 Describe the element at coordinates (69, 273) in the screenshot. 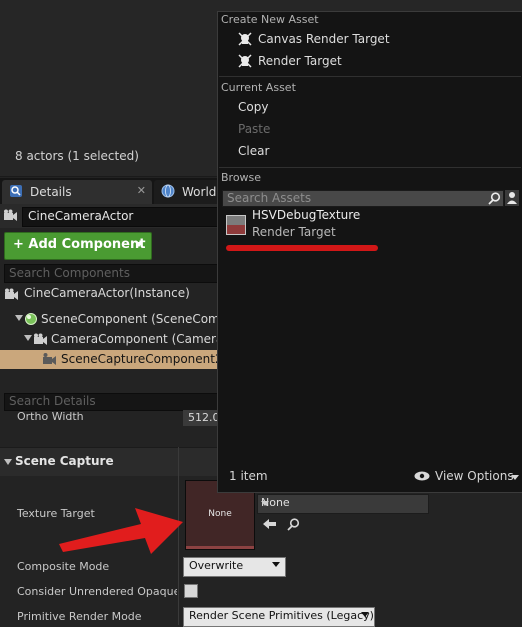

I see `search-components-placeholder: Search Components` at that location.